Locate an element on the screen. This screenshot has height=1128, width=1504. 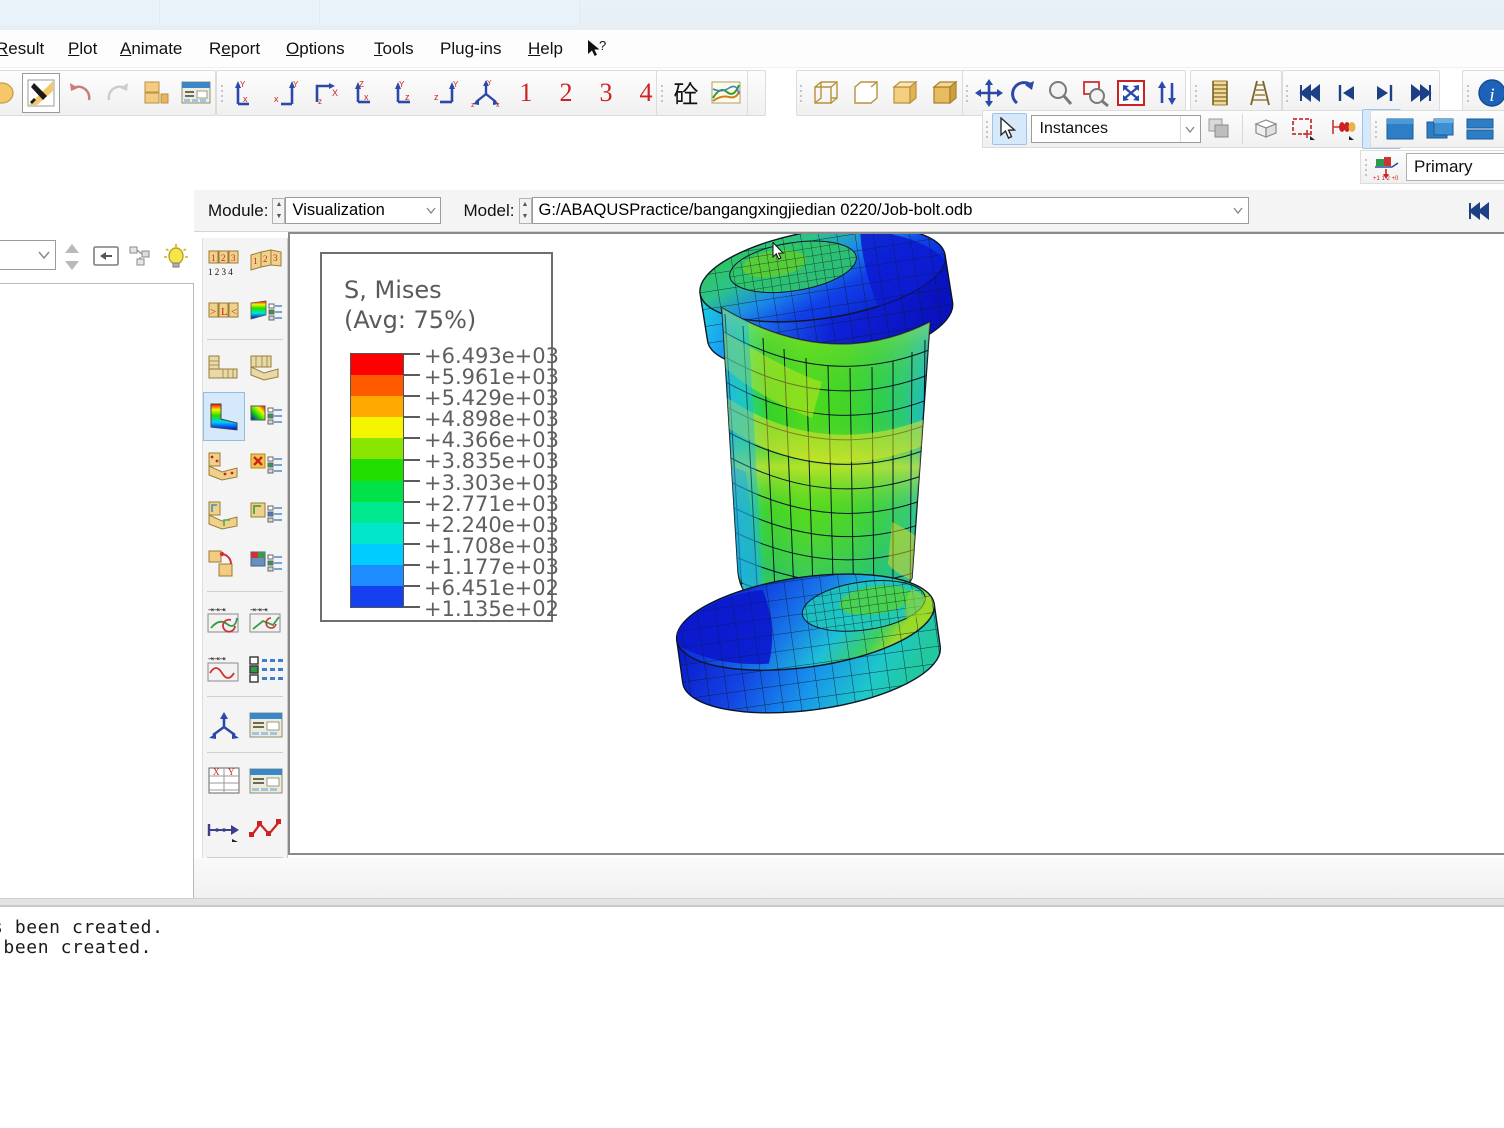
contour-plot-icon is located at coordinates (224, 416).